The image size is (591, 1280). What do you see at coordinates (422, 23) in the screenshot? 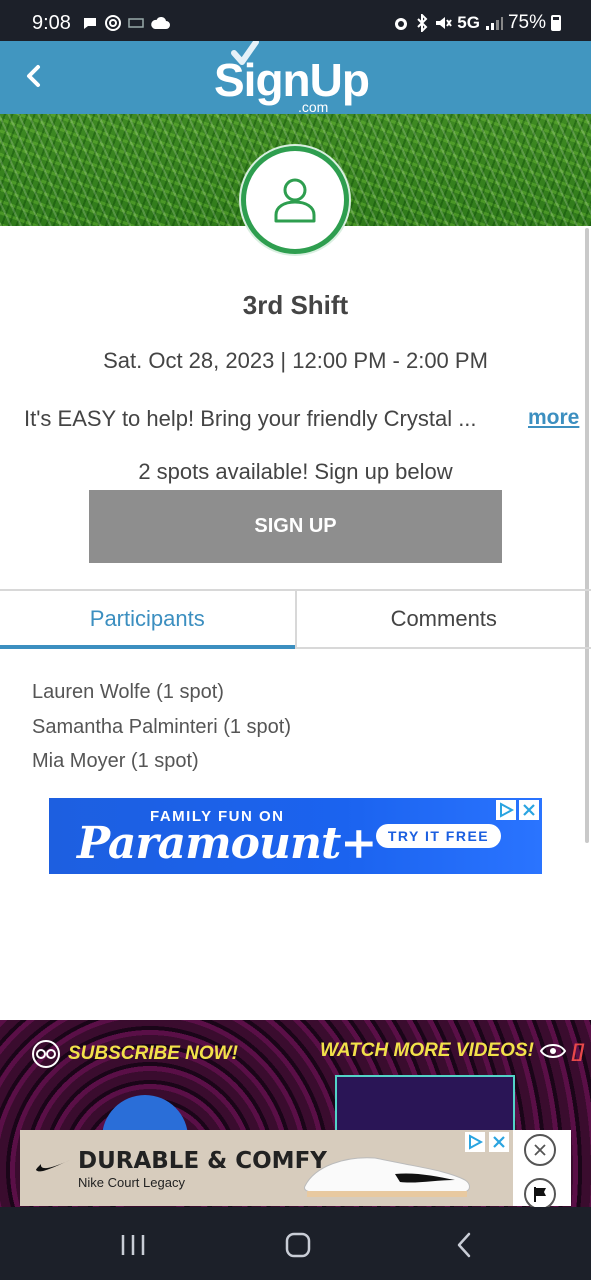
I see `bluetooth-icon` at bounding box center [422, 23].